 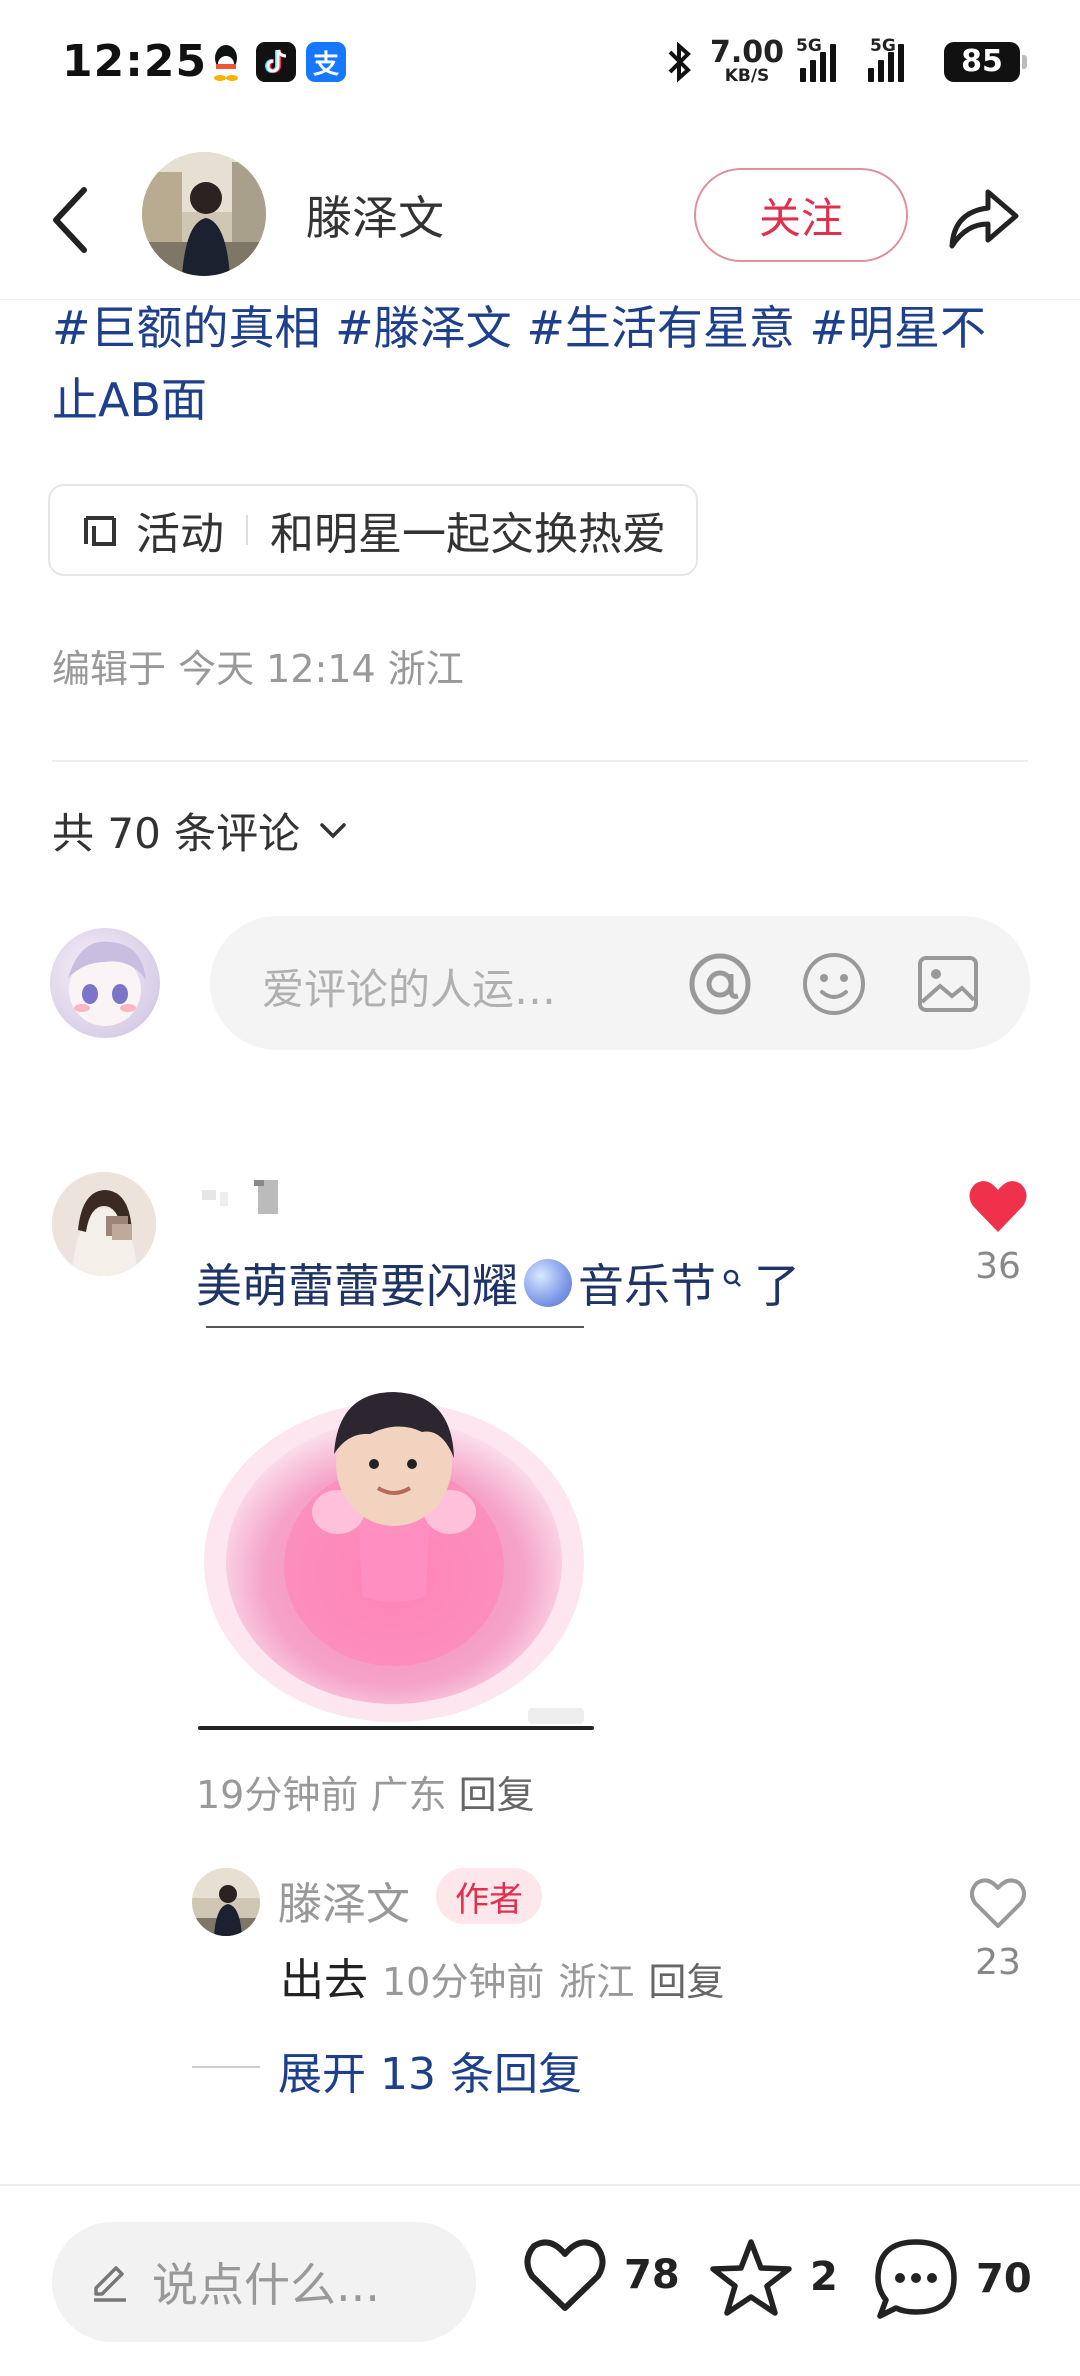 What do you see at coordinates (243, 1199) in the screenshot?
I see `commenter-name-redacted` at bounding box center [243, 1199].